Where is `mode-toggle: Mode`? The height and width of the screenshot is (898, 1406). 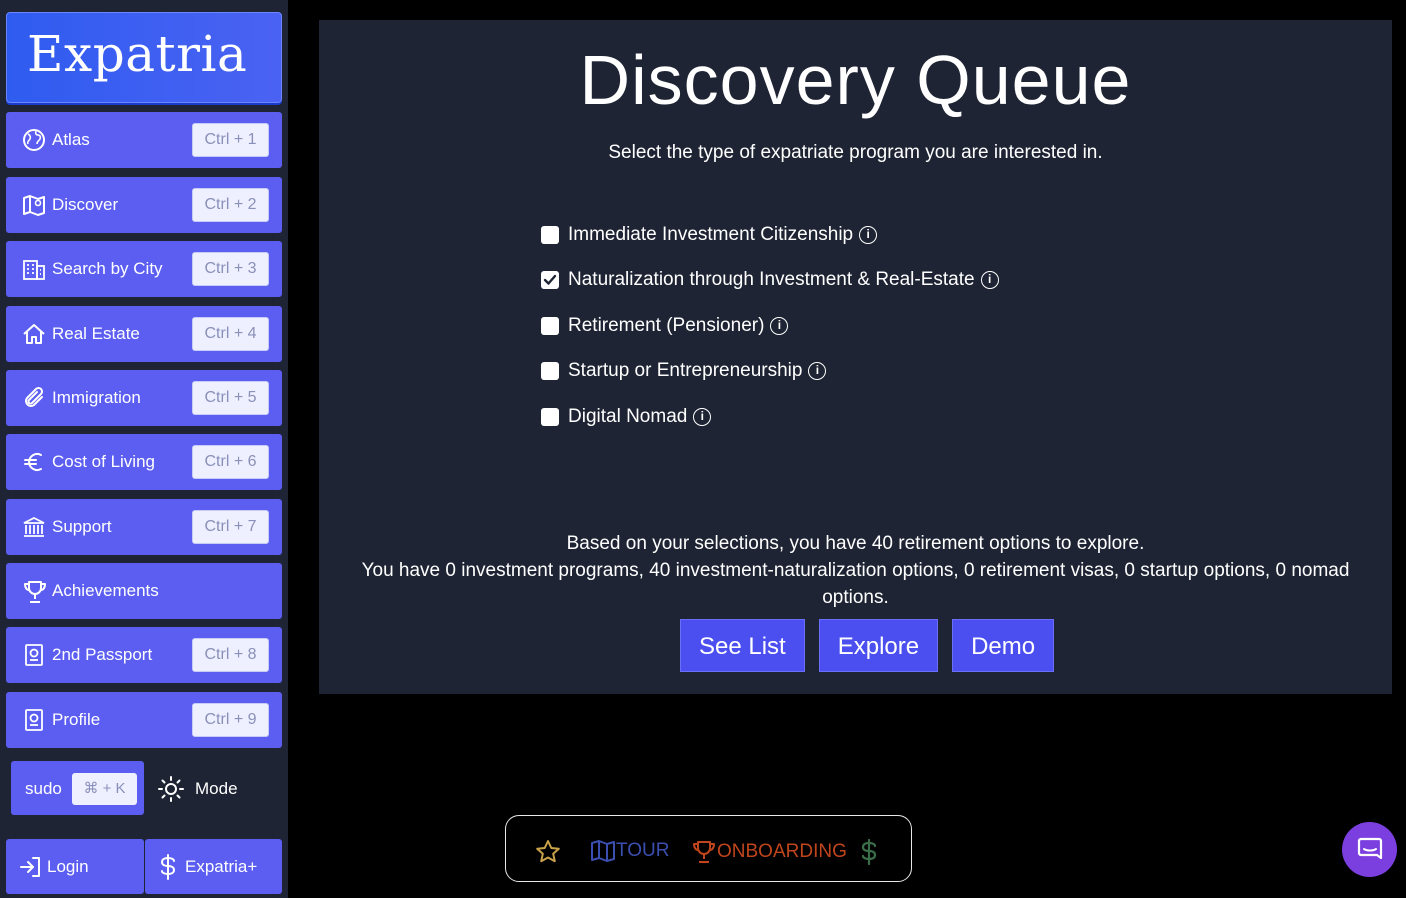 mode-toggle: Mode is located at coordinates (197, 789).